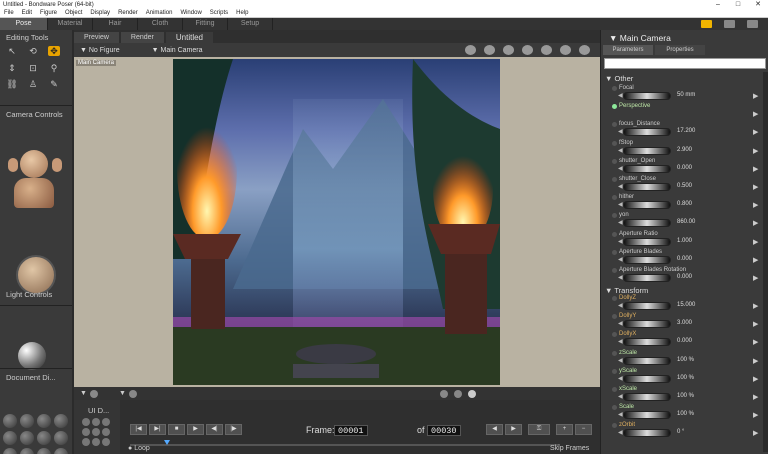  I want to click on figure-select: ▼ No Figure, so click(100, 50).